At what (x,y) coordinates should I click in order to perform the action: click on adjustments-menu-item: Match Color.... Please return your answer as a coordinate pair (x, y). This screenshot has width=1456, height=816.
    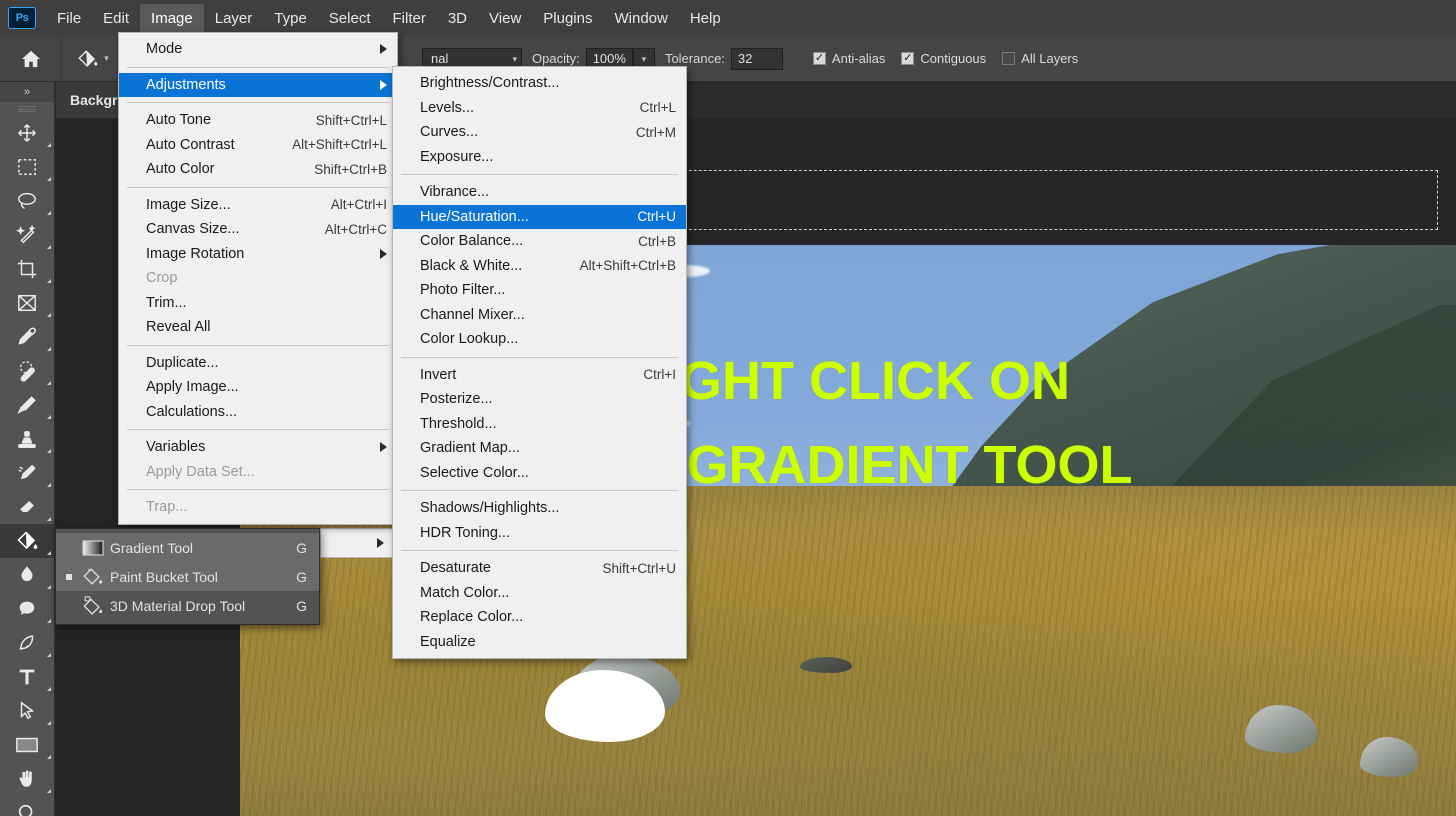
    Looking at the image, I should click on (539, 593).